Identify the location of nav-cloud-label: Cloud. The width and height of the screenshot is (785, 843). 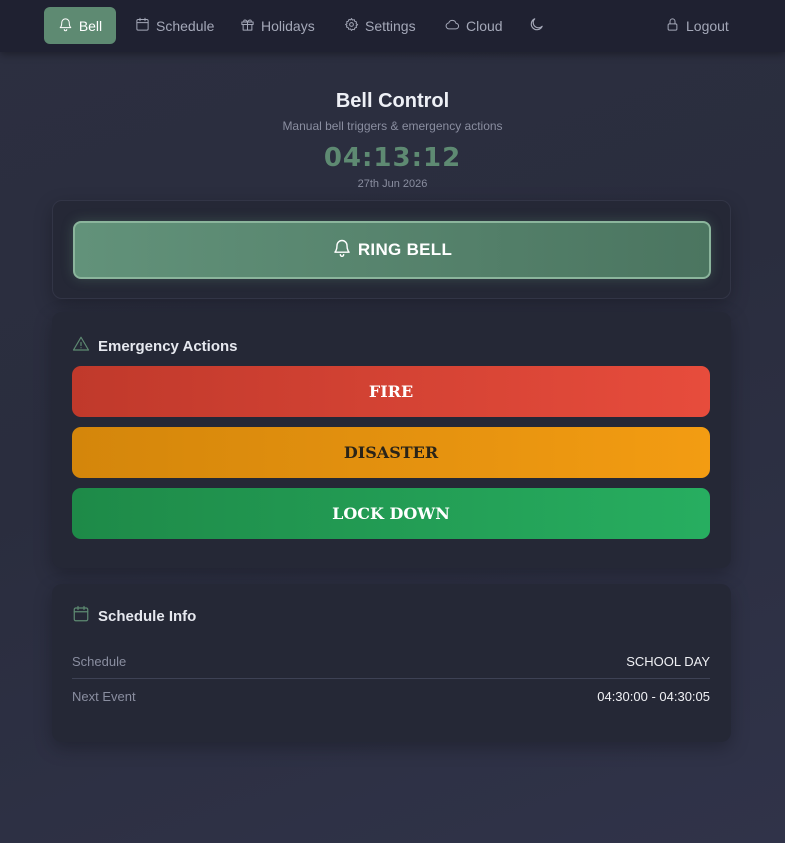
(484, 25).